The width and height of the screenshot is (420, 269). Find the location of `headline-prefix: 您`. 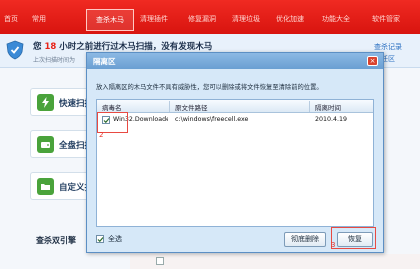

headline-prefix: 您 is located at coordinates (37, 47).